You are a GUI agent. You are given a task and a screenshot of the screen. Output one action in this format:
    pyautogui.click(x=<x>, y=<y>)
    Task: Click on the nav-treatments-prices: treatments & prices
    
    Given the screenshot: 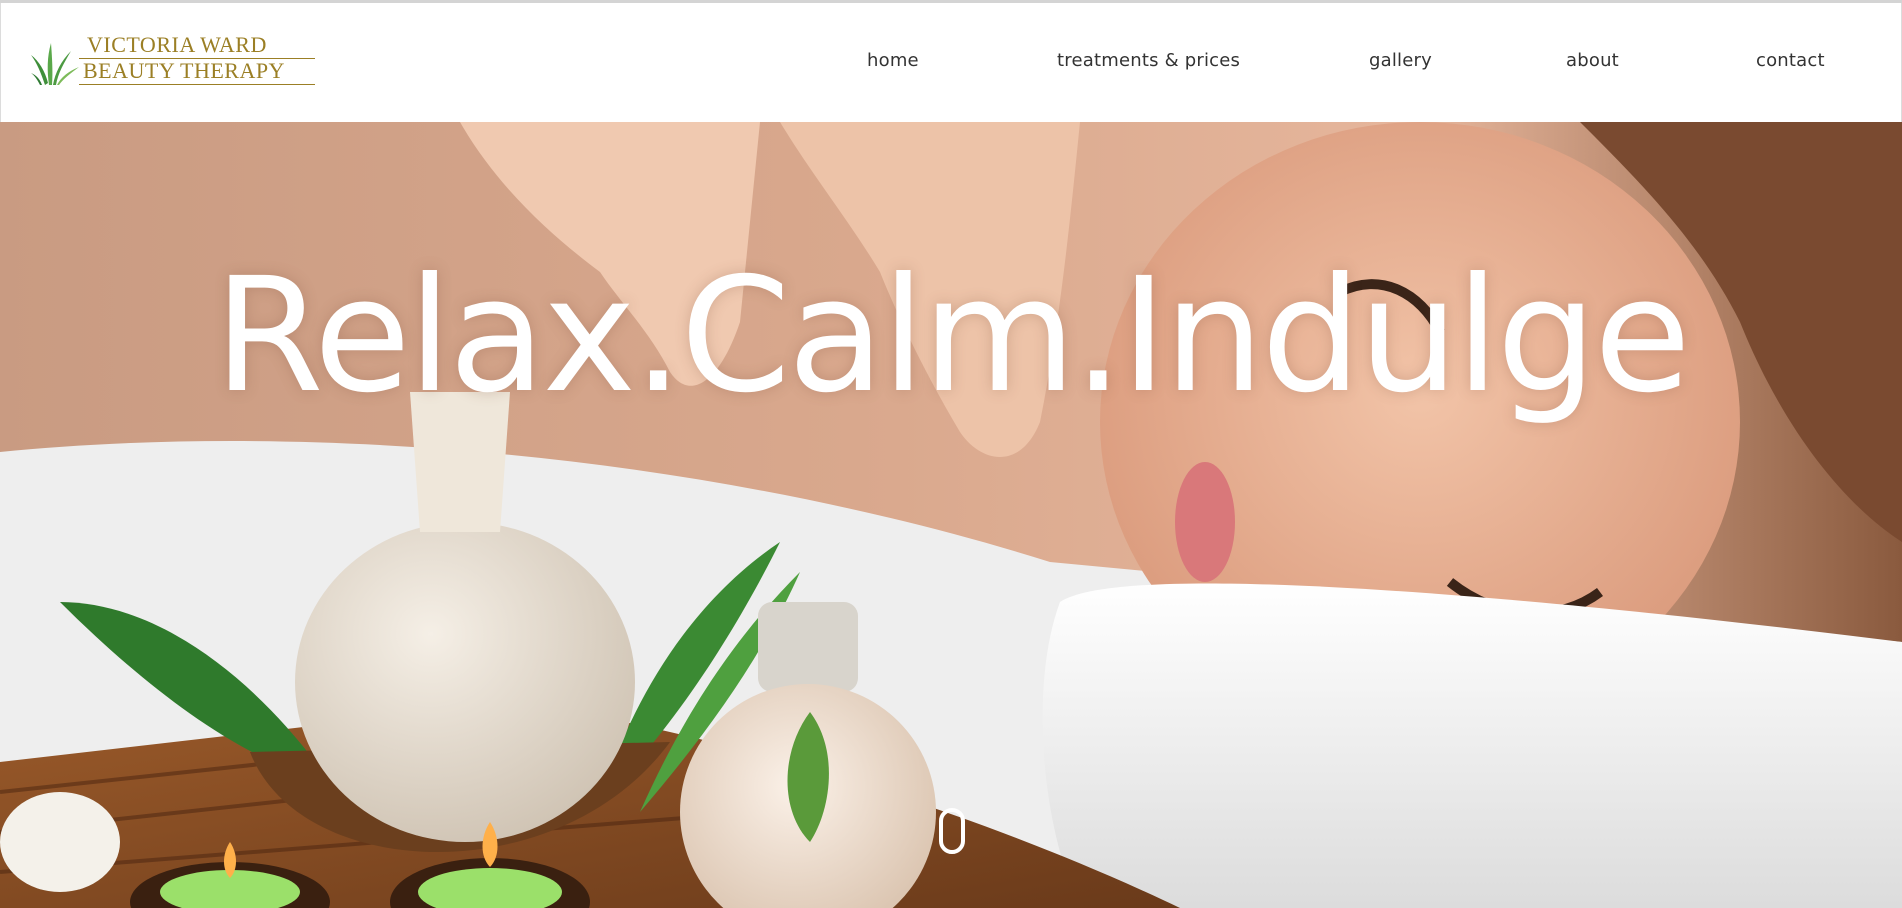 What is the action you would take?
    pyautogui.click(x=1148, y=60)
    